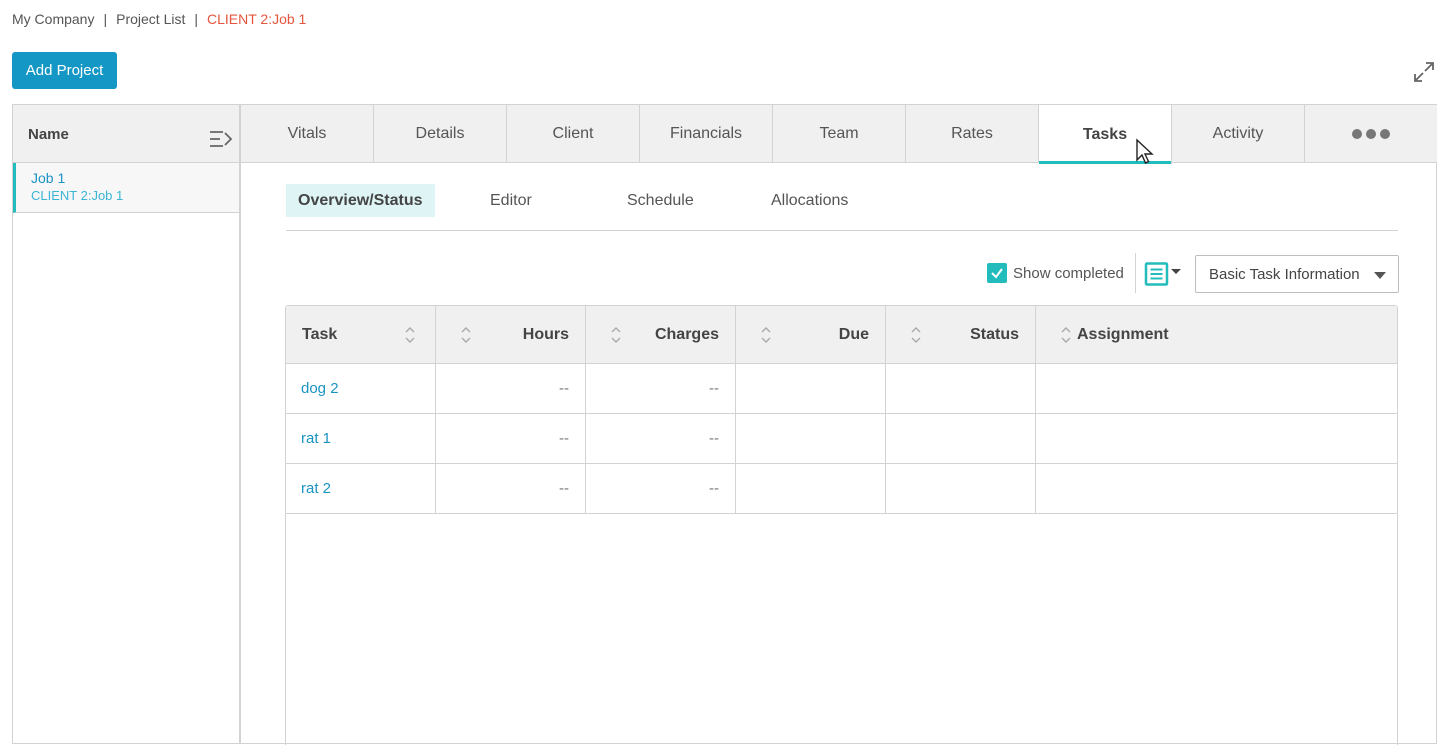 The height and width of the screenshot is (745, 1451). What do you see at coordinates (853, 334) in the screenshot?
I see `column-label-due: Due` at bounding box center [853, 334].